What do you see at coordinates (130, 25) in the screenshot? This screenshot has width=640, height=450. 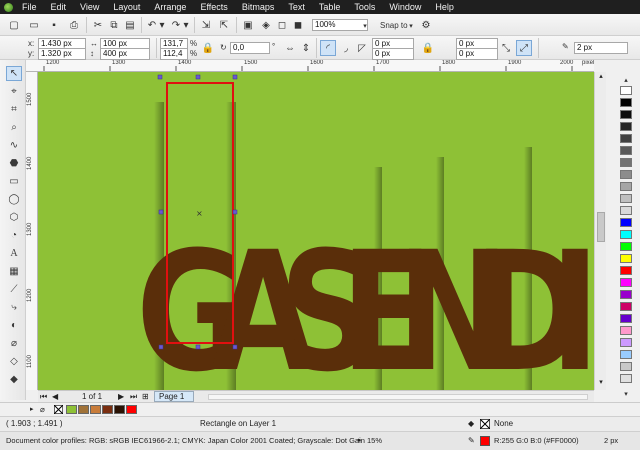 I see `paste-icon: ▤` at bounding box center [130, 25].